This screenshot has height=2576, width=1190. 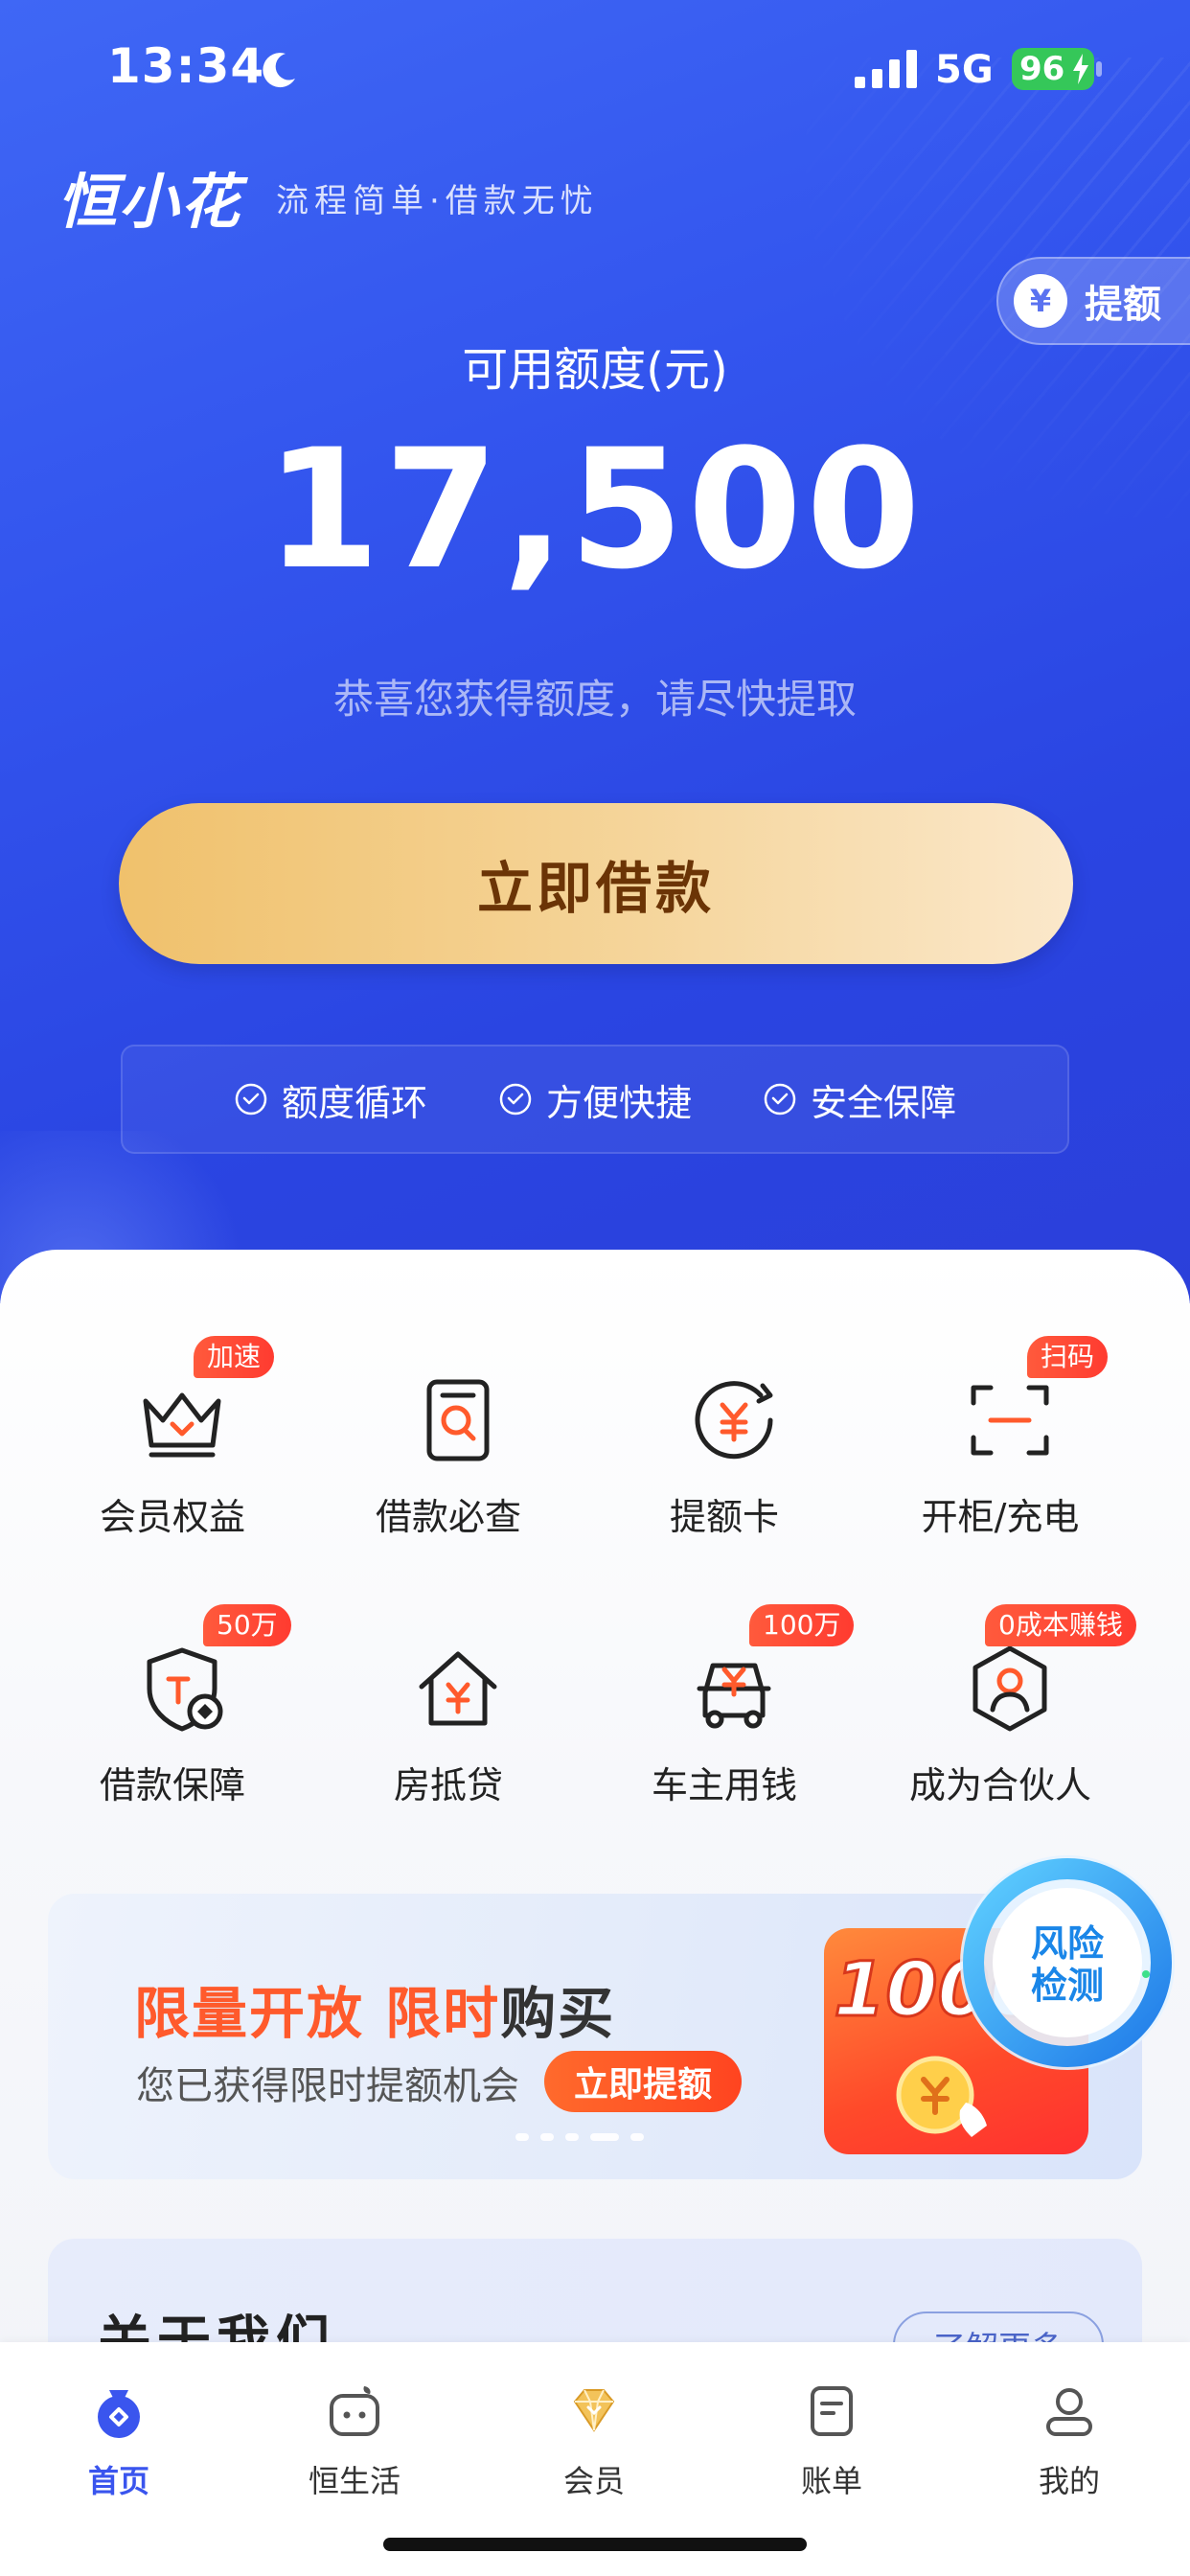 I want to click on tab-life: 恒生活, so click(x=355, y=2433).